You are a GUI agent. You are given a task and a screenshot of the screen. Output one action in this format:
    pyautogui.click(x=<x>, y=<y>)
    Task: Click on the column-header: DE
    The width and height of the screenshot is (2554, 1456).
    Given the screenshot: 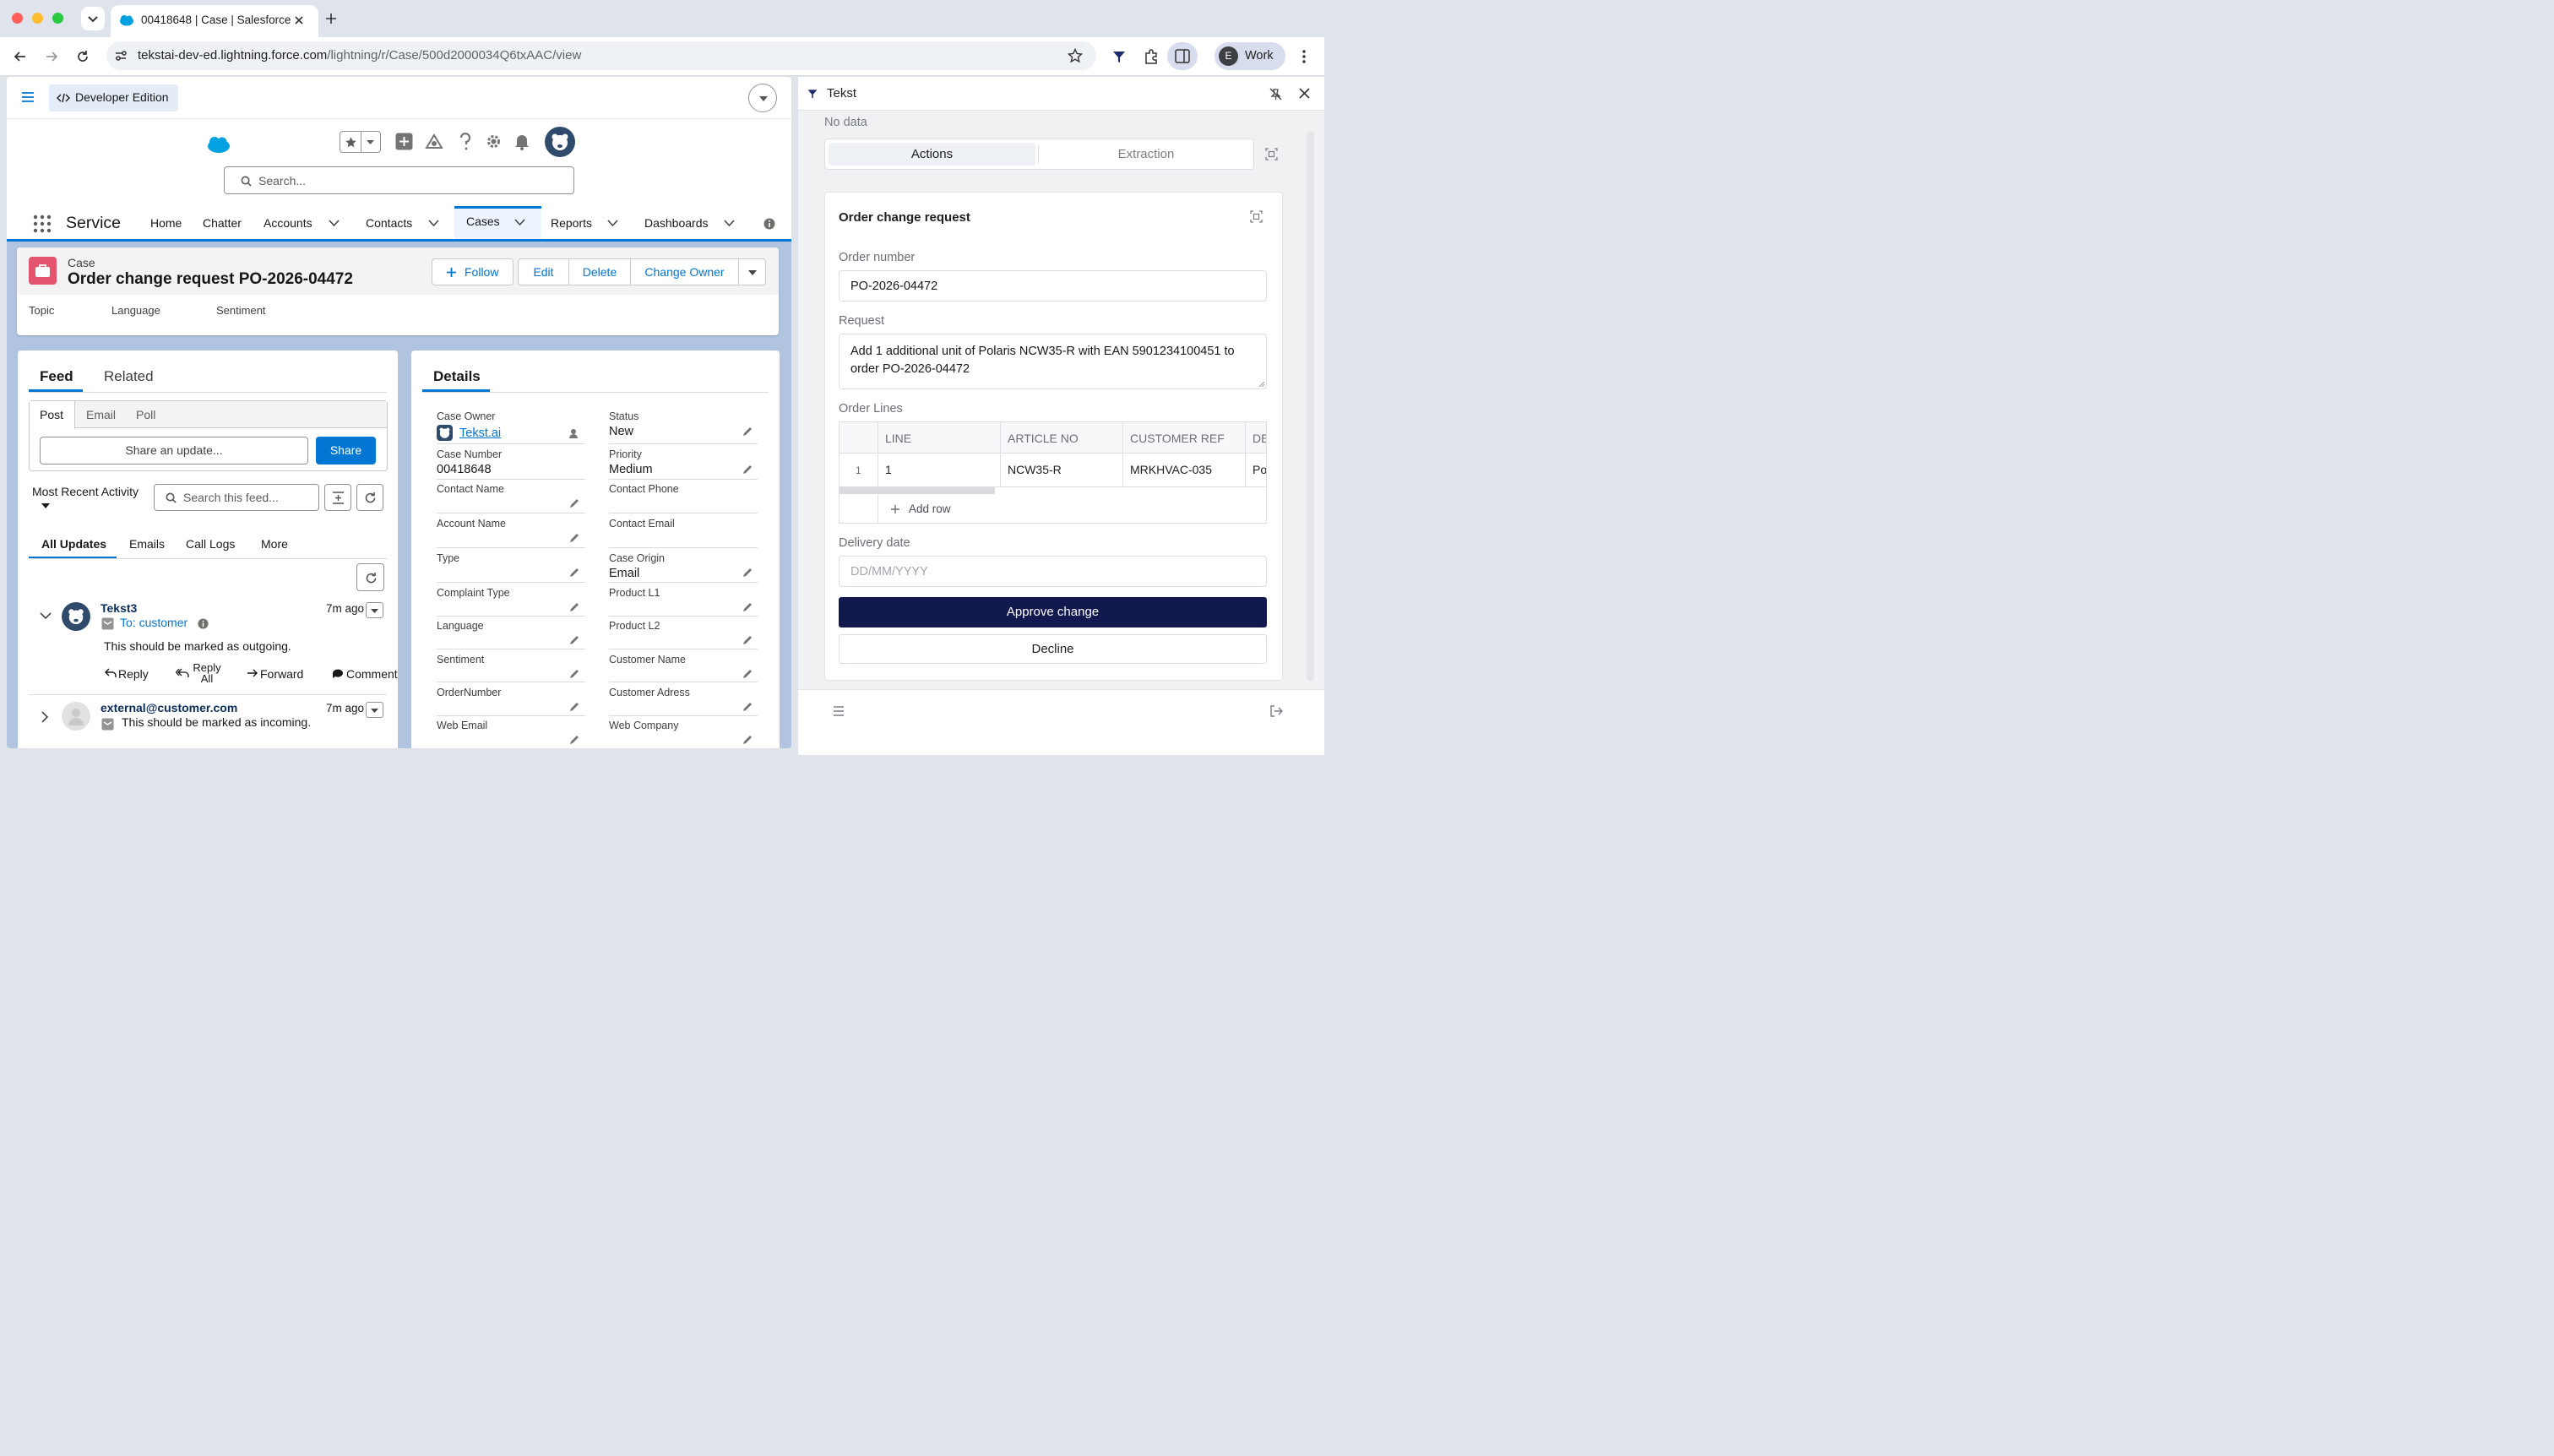 What is the action you would take?
    pyautogui.click(x=1259, y=438)
    